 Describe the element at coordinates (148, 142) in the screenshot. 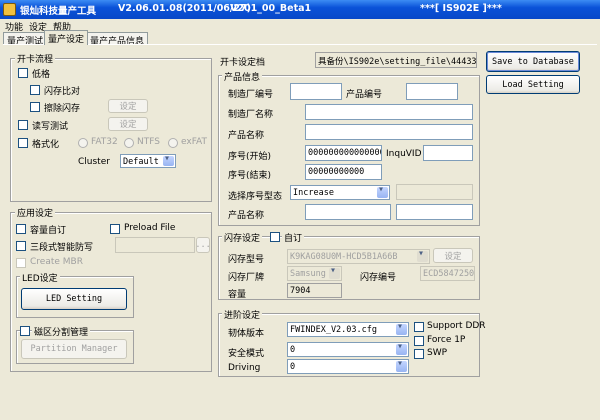

I see `ntfs-label: NTFS` at that location.